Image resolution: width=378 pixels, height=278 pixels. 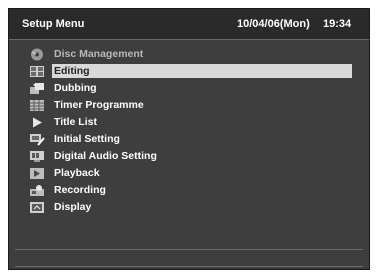 I want to click on disc-icon, so click(x=37, y=54).